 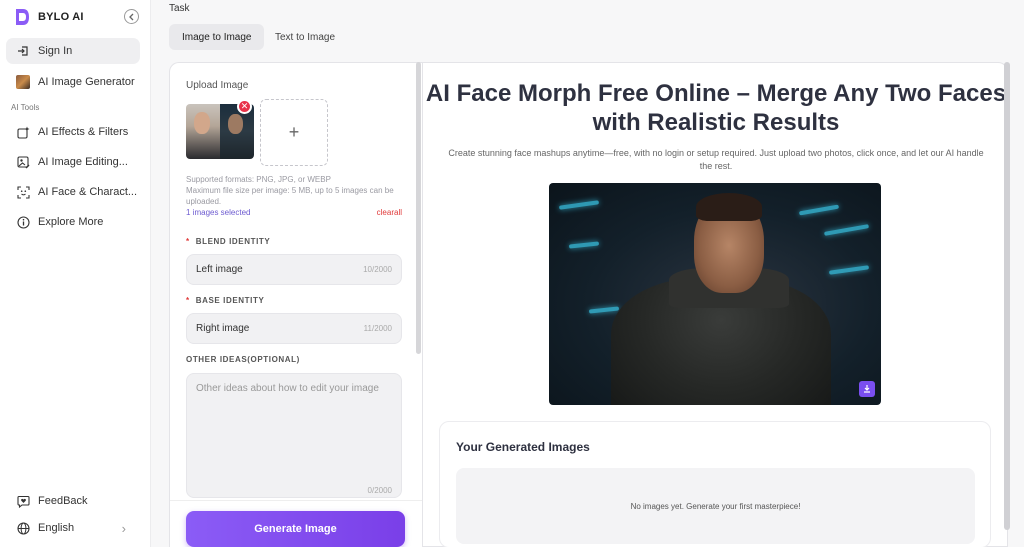 I want to click on base-identity-value: Right image, so click(x=223, y=328).